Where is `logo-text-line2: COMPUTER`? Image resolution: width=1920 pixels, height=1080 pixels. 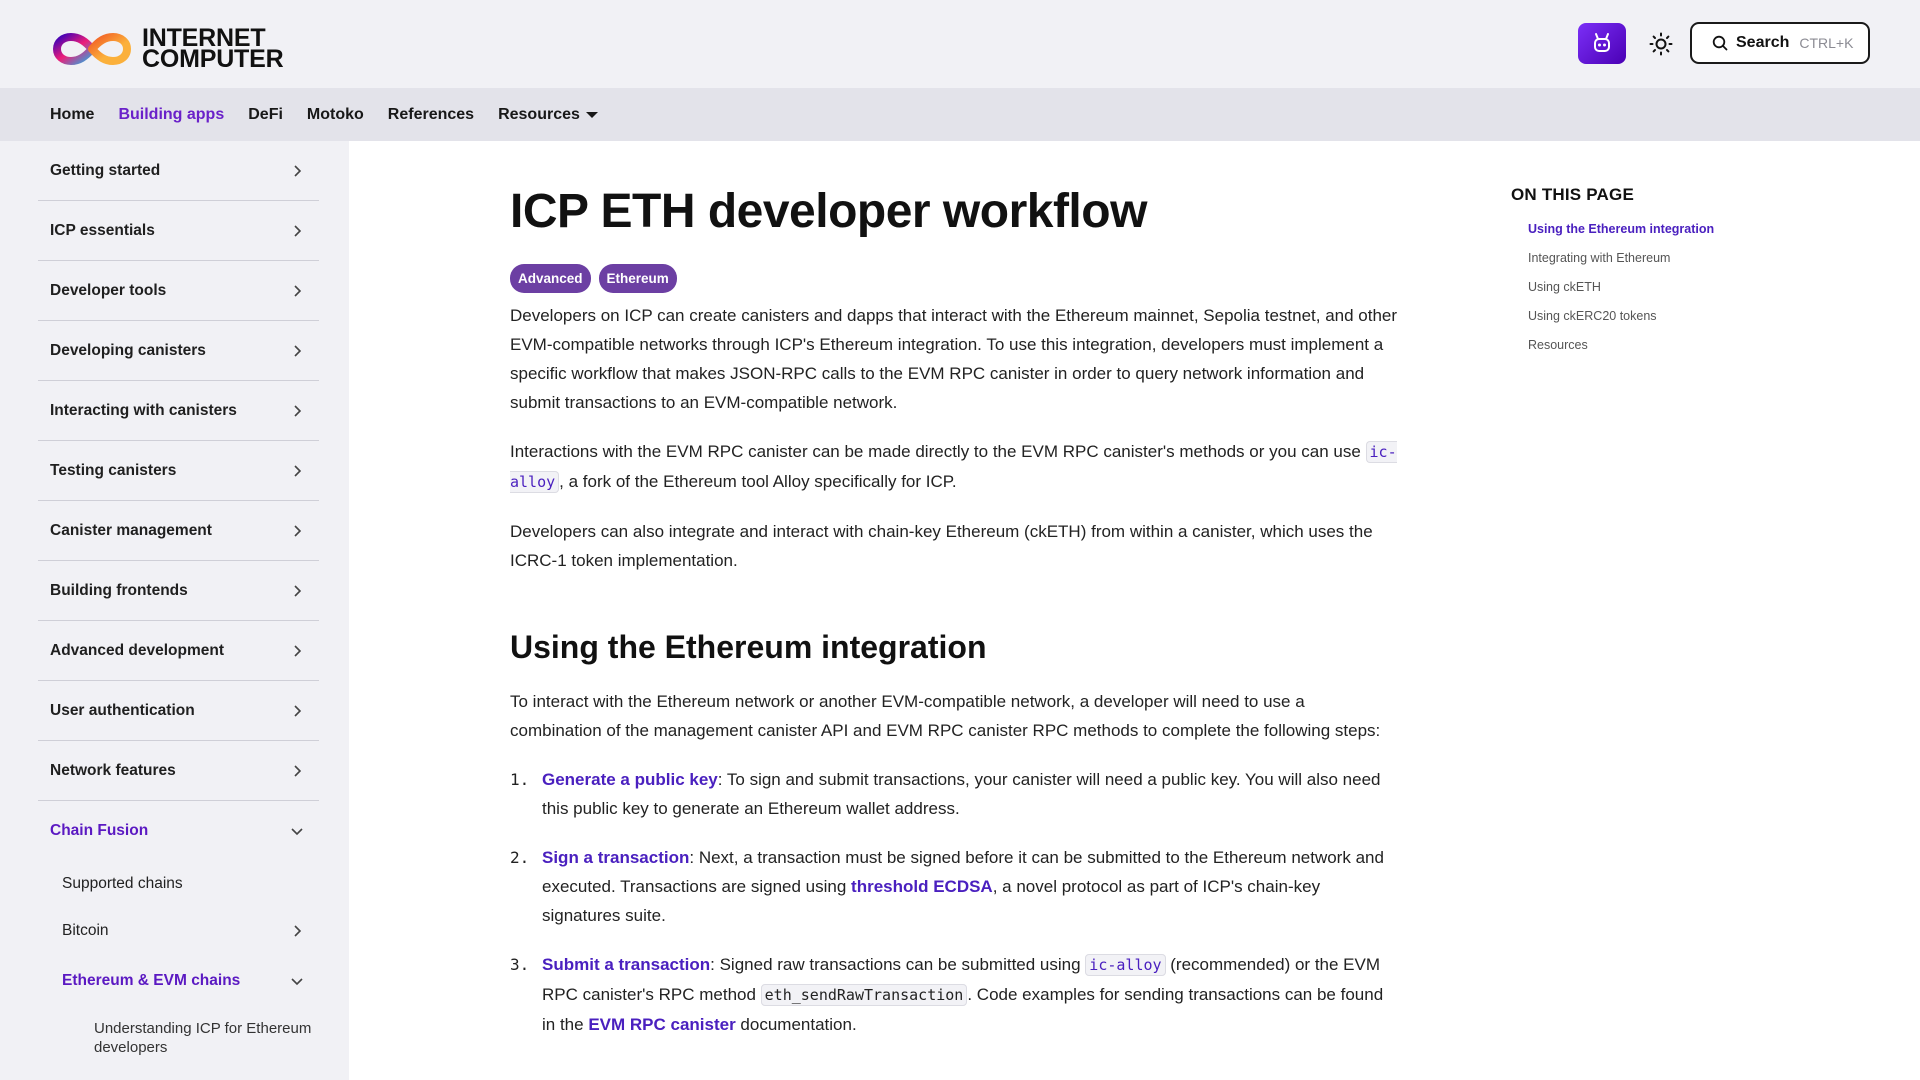
logo-text-line2: COMPUTER is located at coordinates (213, 59).